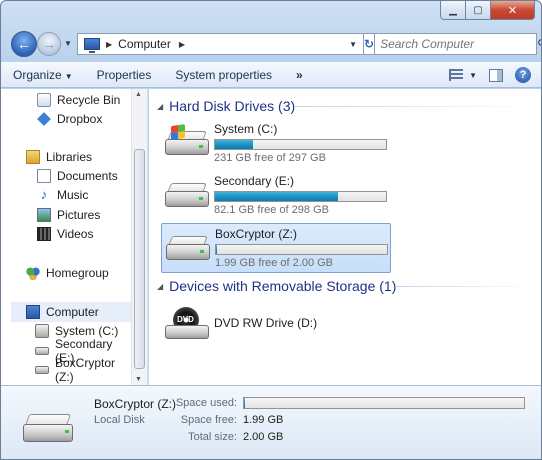  What do you see at coordinates (212, 437) in the screenshot?
I see `total-size-label: Total size:` at bounding box center [212, 437].